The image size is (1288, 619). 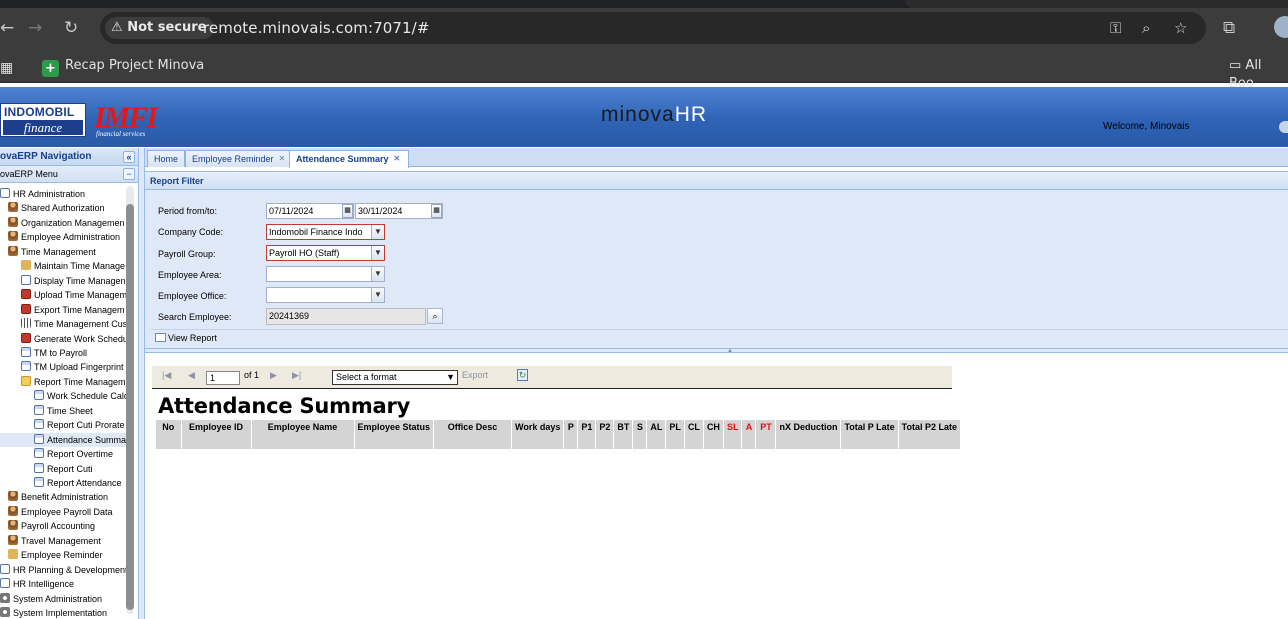 What do you see at coordinates (216, 434) in the screenshot?
I see `column-header: Employee ID` at bounding box center [216, 434].